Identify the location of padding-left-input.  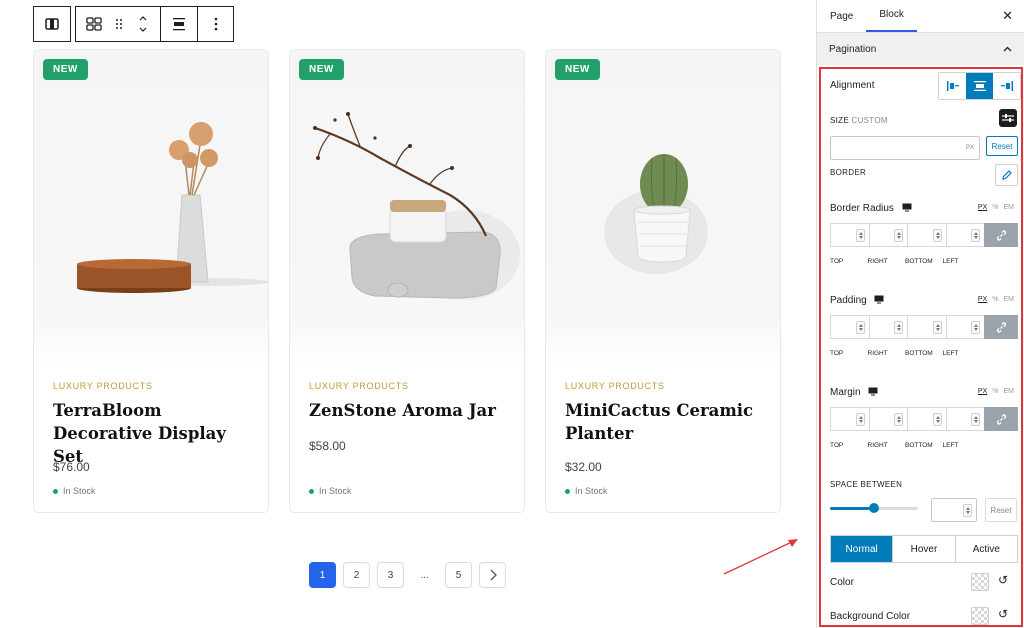
(964, 327).